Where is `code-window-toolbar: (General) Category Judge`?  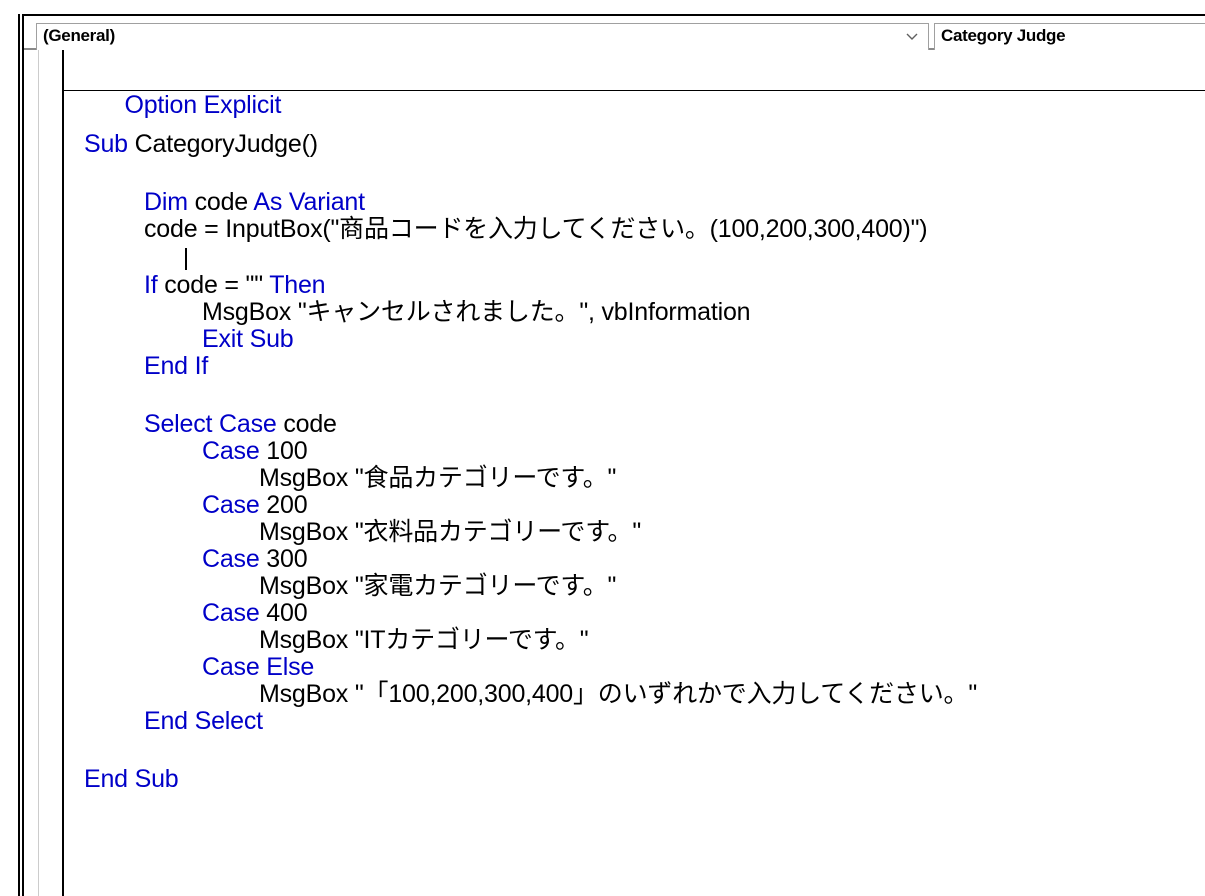
code-window-toolbar: (General) Category Judge is located at coordinates (614, 32).